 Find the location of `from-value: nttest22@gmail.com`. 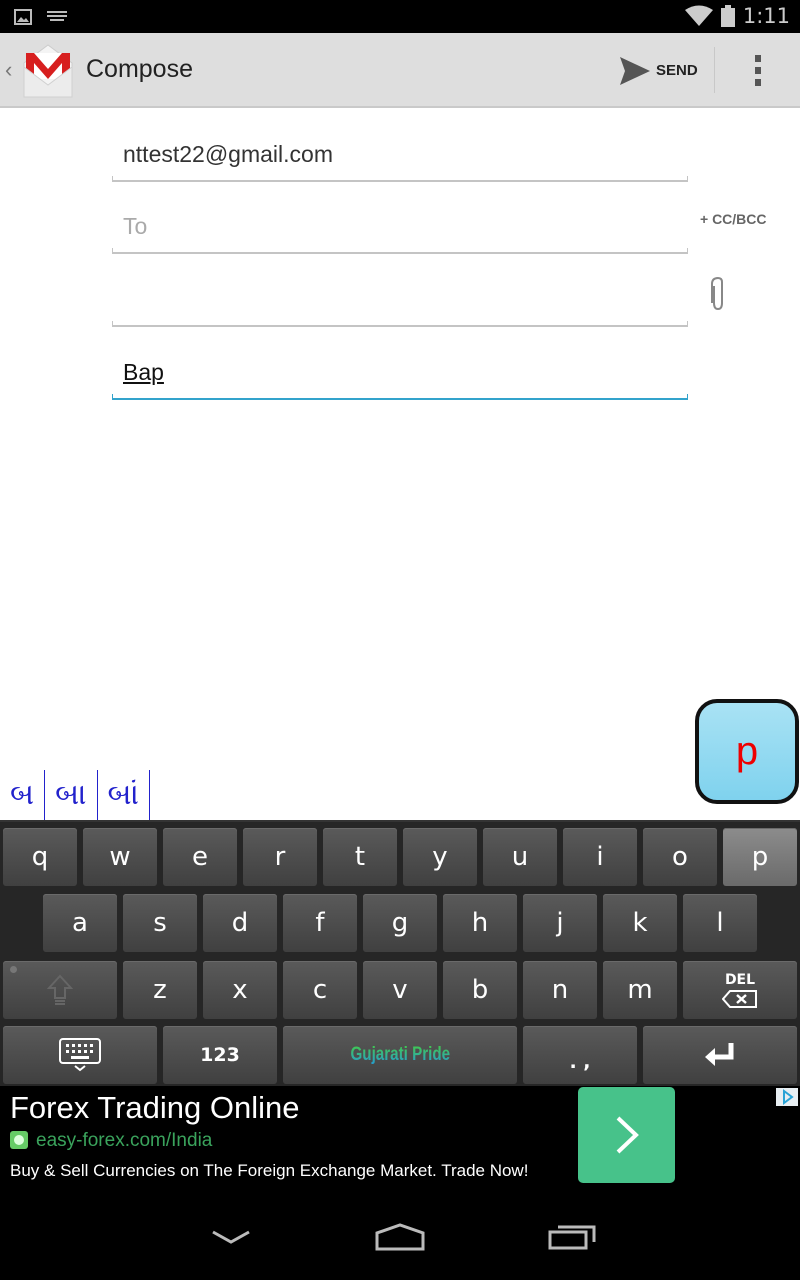

from-value: nttest22@gmail.com is located at coordinates (228, 154).